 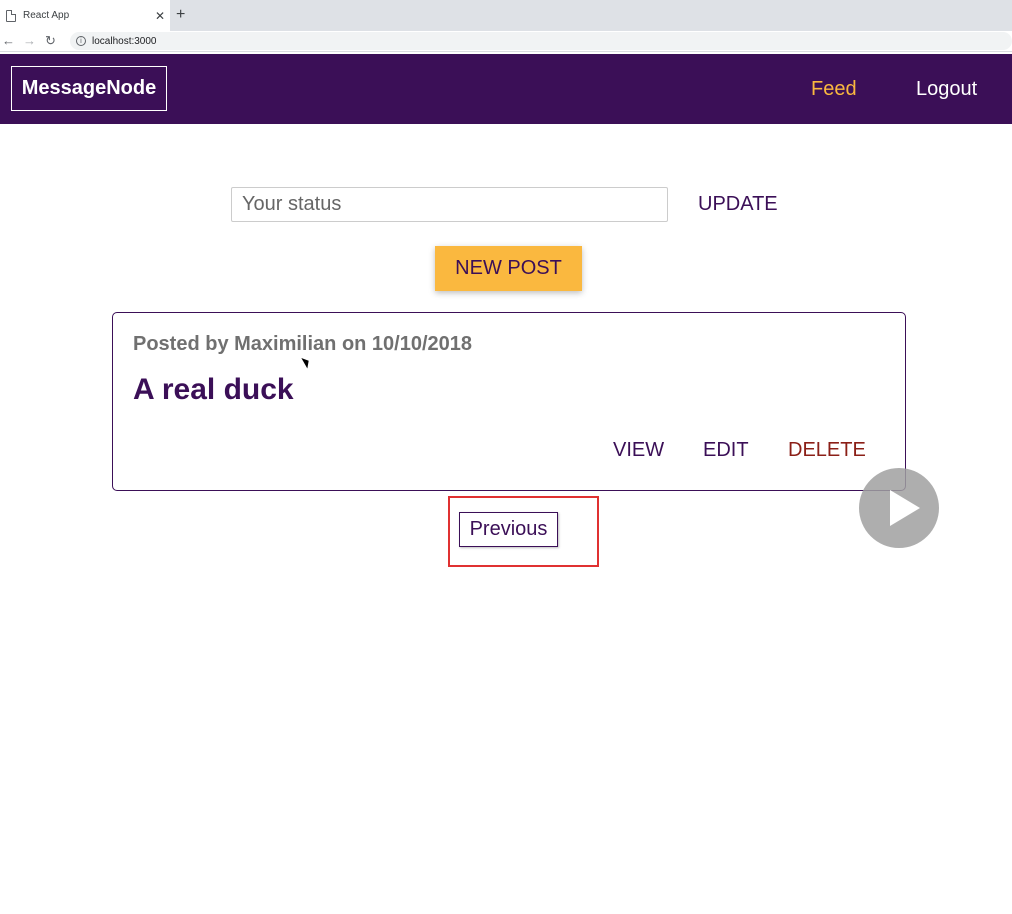 What do you see at coordinates (46, 15) in the screenshot?
I see `tab-title: React App` at bounding box center [46, 15].